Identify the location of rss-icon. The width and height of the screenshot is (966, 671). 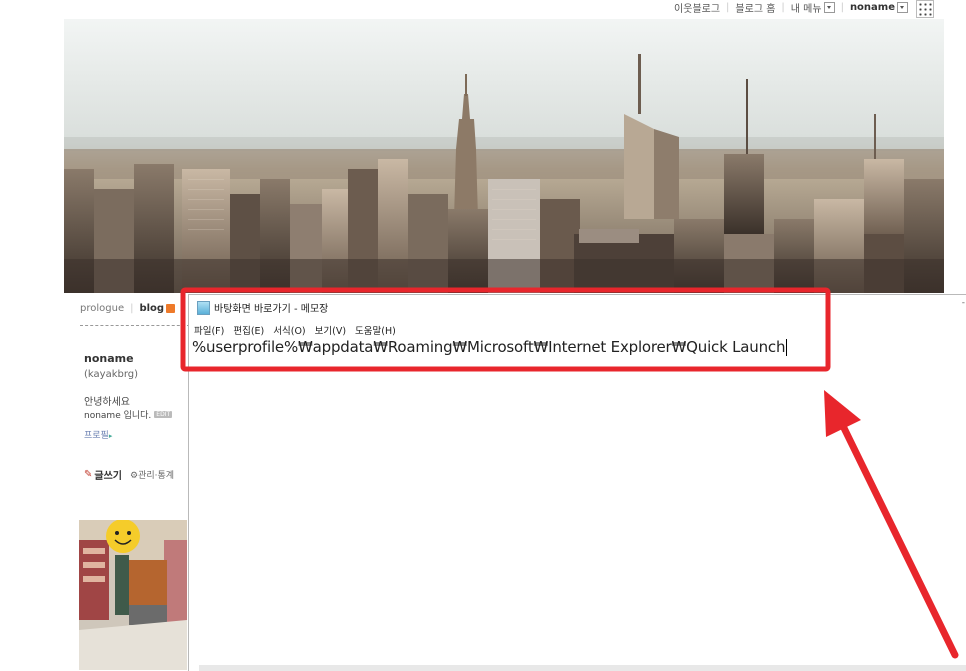
(171, 308).